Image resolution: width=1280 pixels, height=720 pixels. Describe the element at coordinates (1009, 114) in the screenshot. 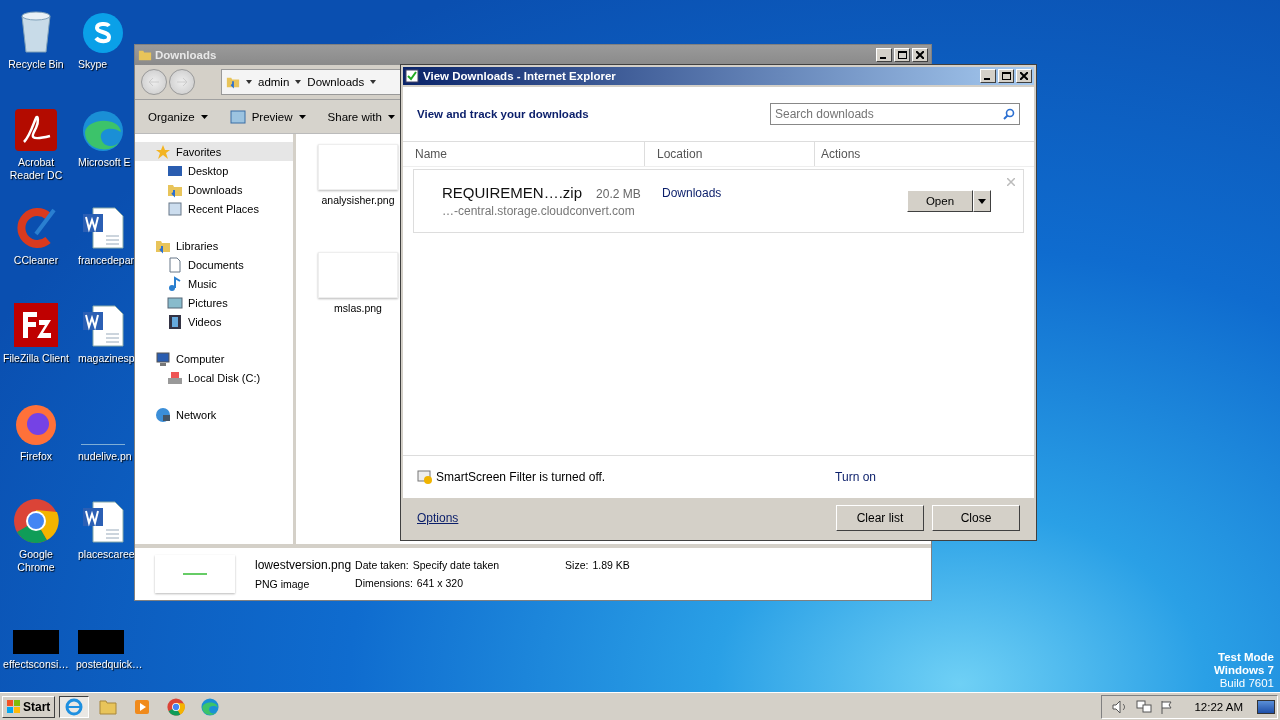

I see `search-icon` at that location.